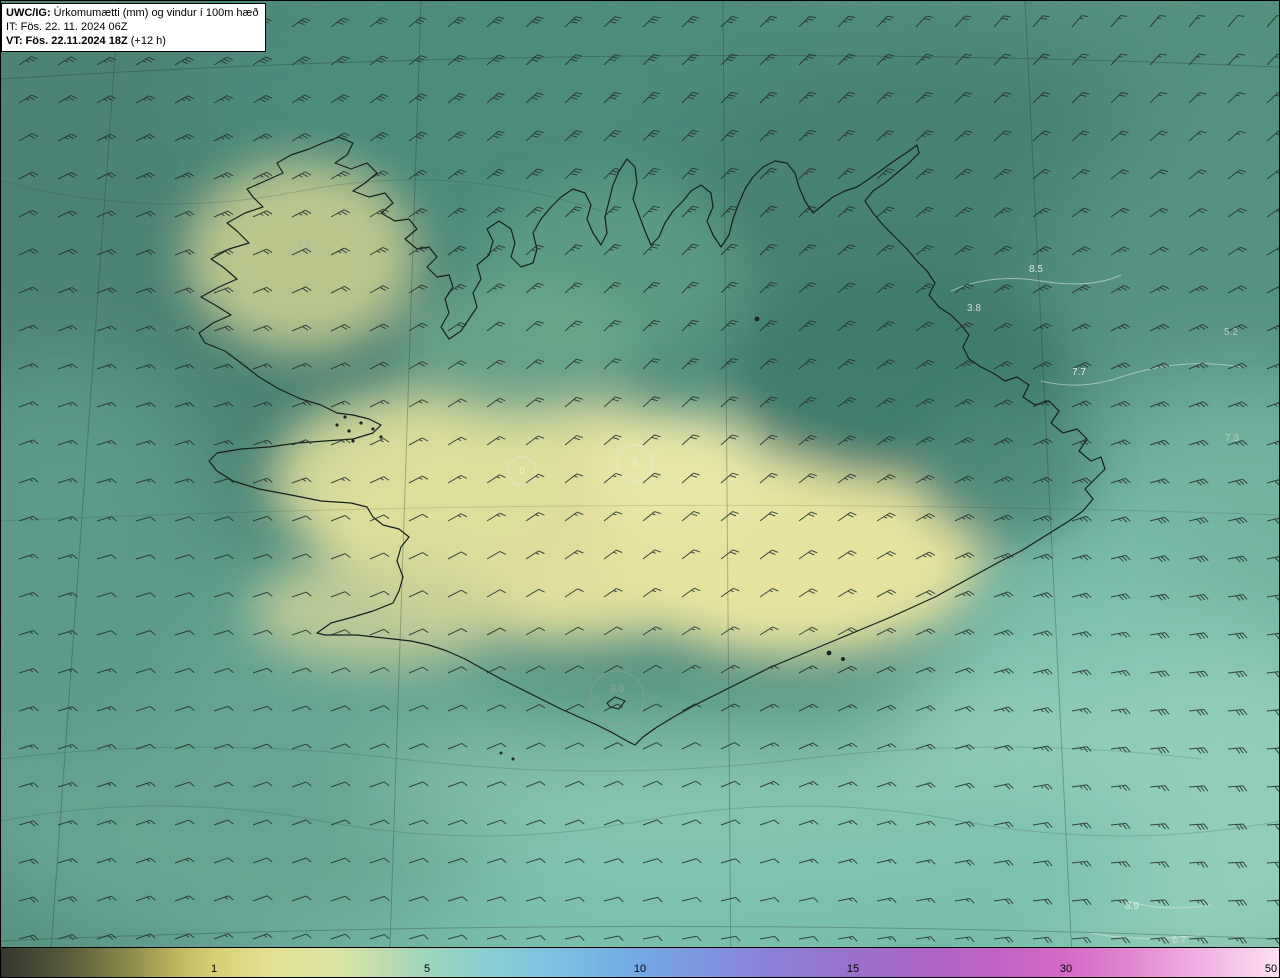 The image size is (1280, 978). Describe the element at coordinates (67, 27) in the screenshot. I see `init-time: IT: Fös. 22. 11. 2024 06Z` at that location.